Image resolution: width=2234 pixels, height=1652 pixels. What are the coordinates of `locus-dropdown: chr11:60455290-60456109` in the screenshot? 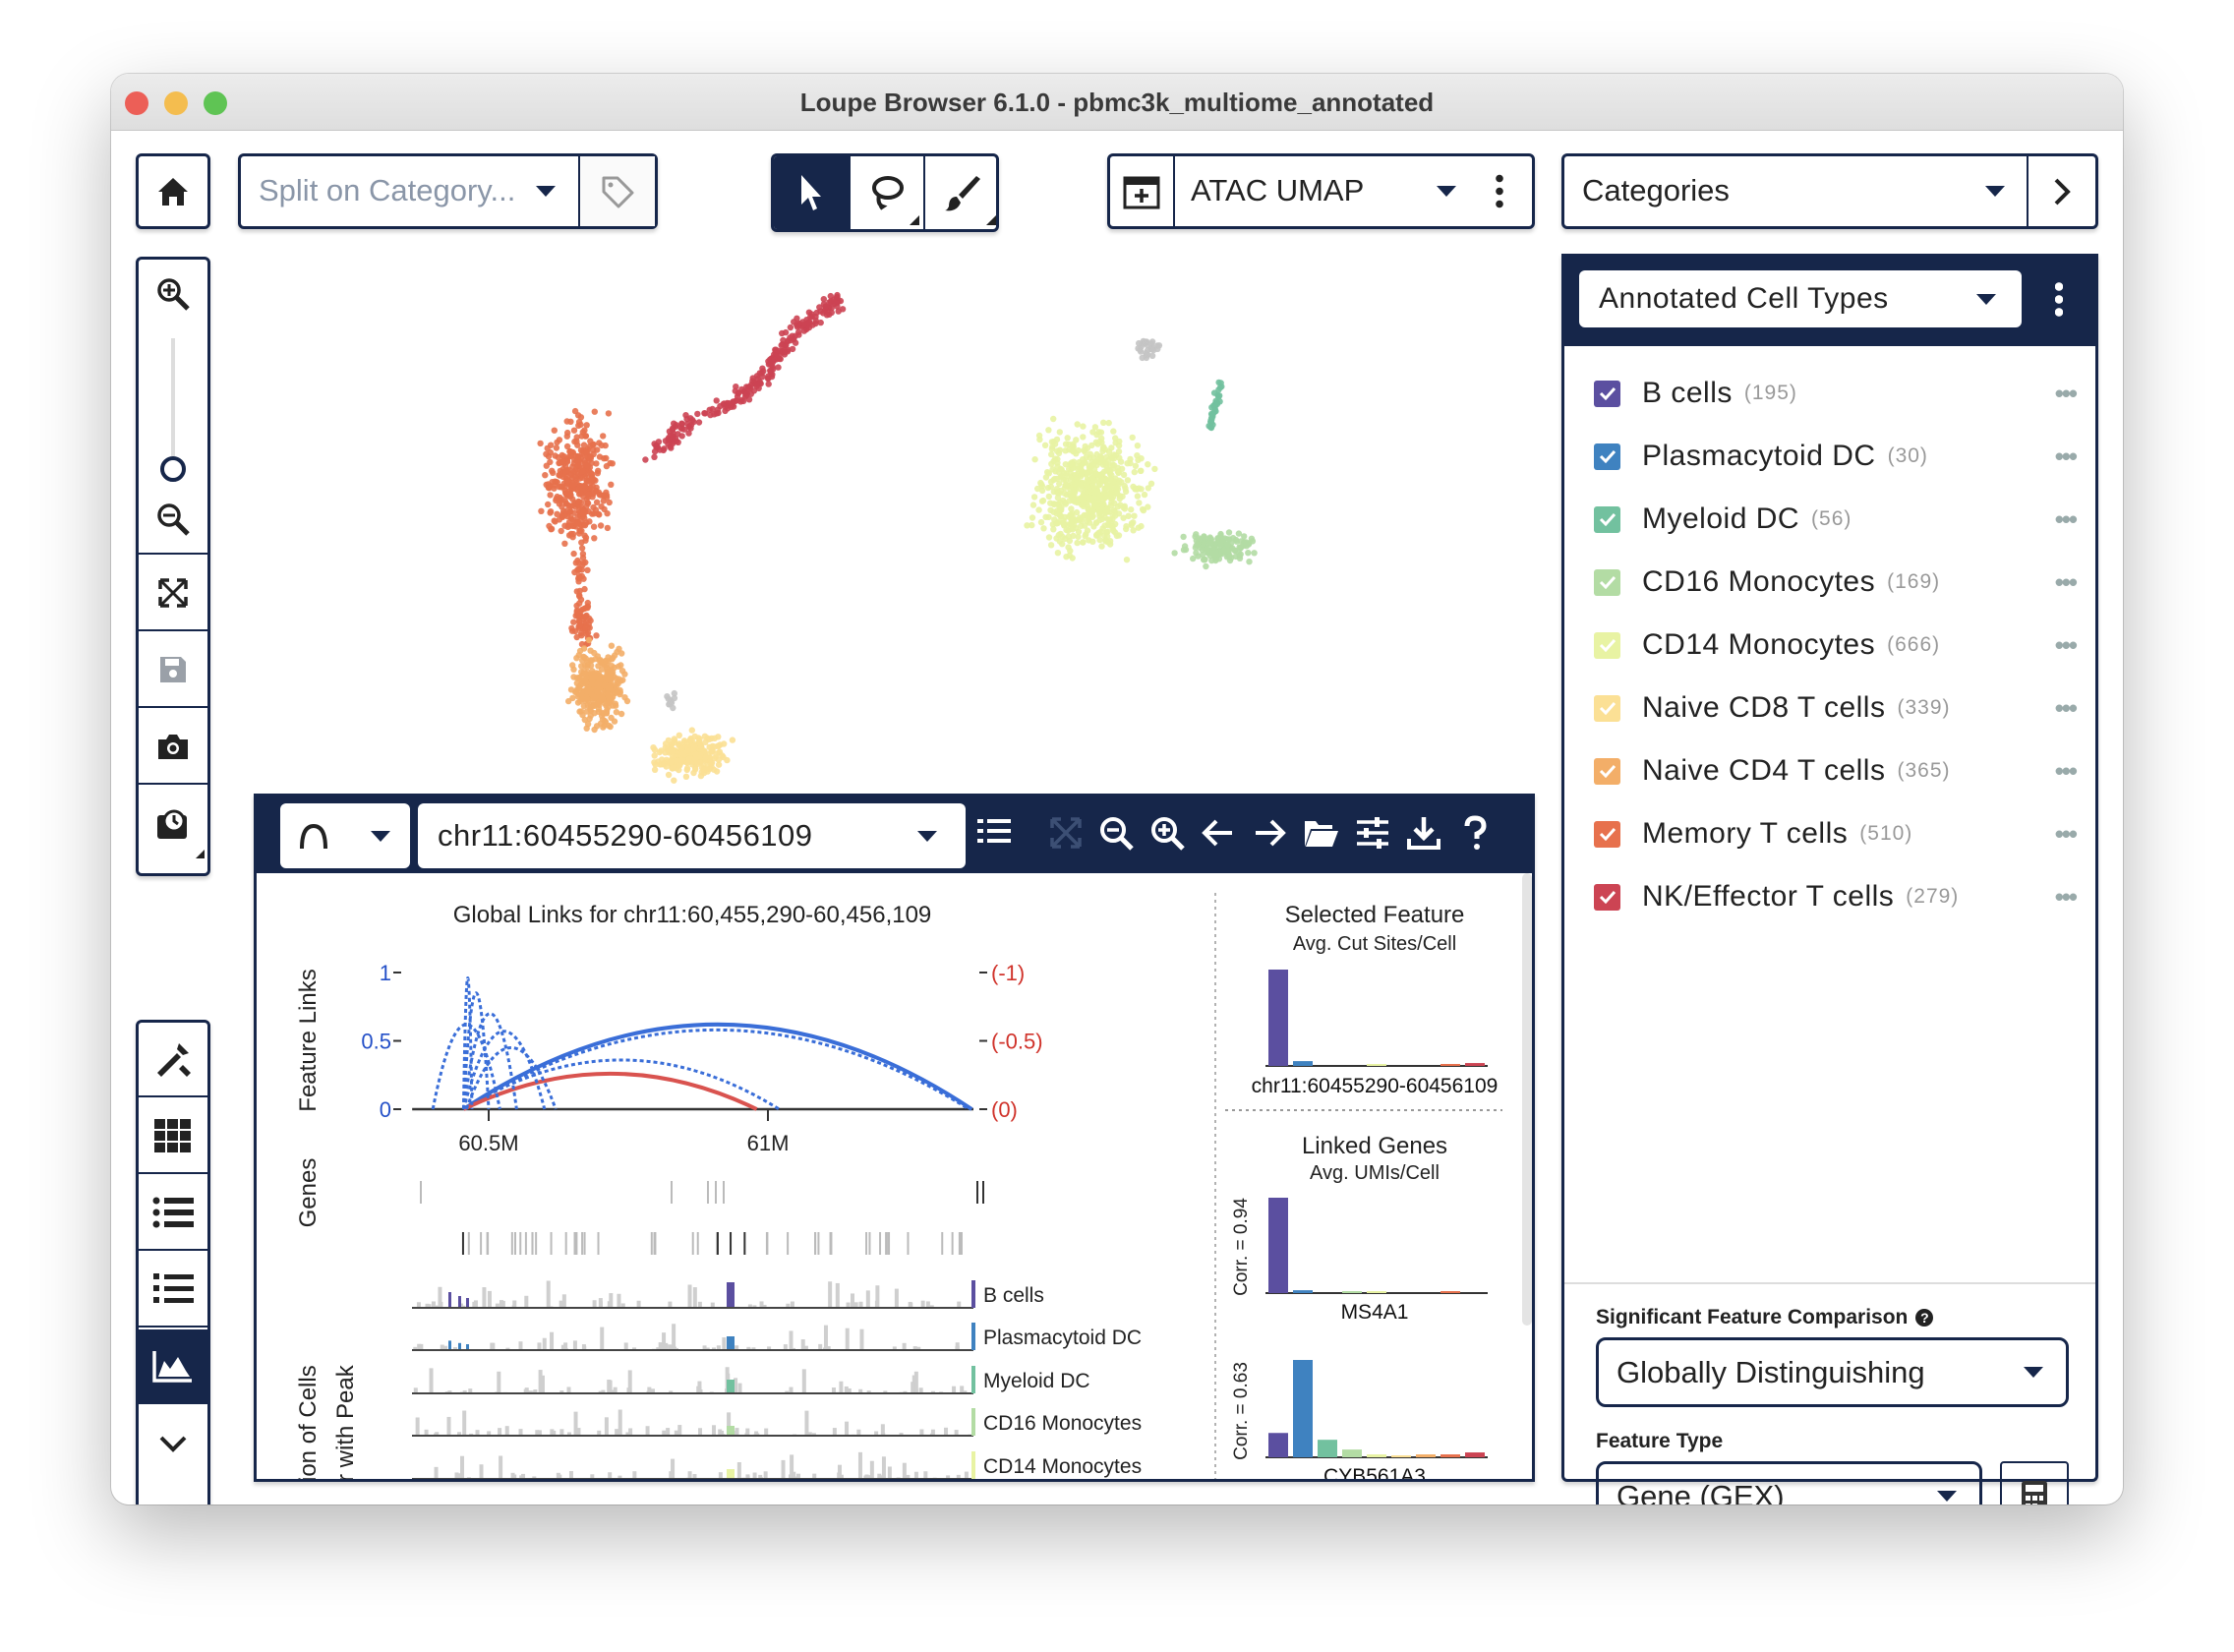 It's located at (692, 835).